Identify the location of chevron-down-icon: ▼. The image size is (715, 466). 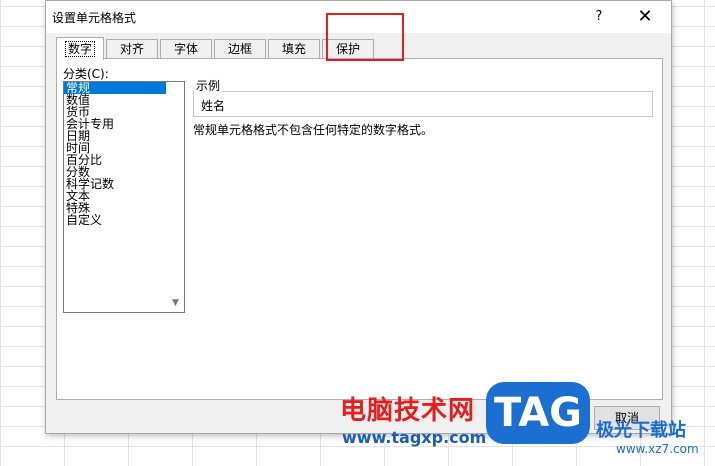
(175, 303).